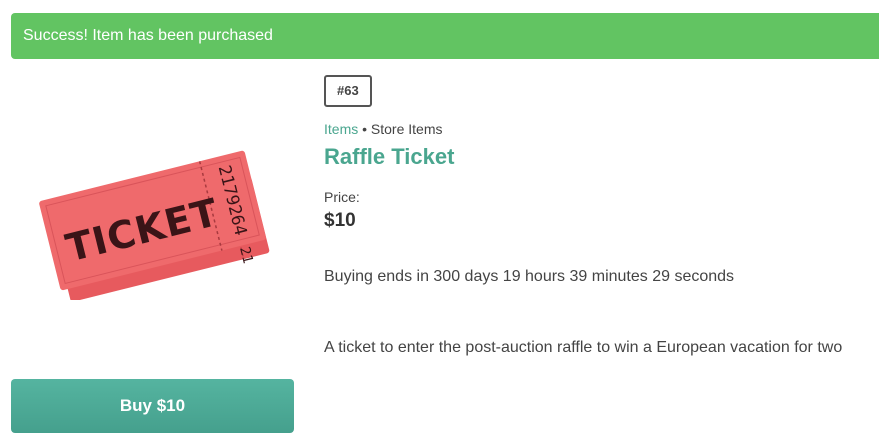 Image resolution: width=879 pixels, height=446 pixels. I want to click on price-label: Price:, so click(342, 197).